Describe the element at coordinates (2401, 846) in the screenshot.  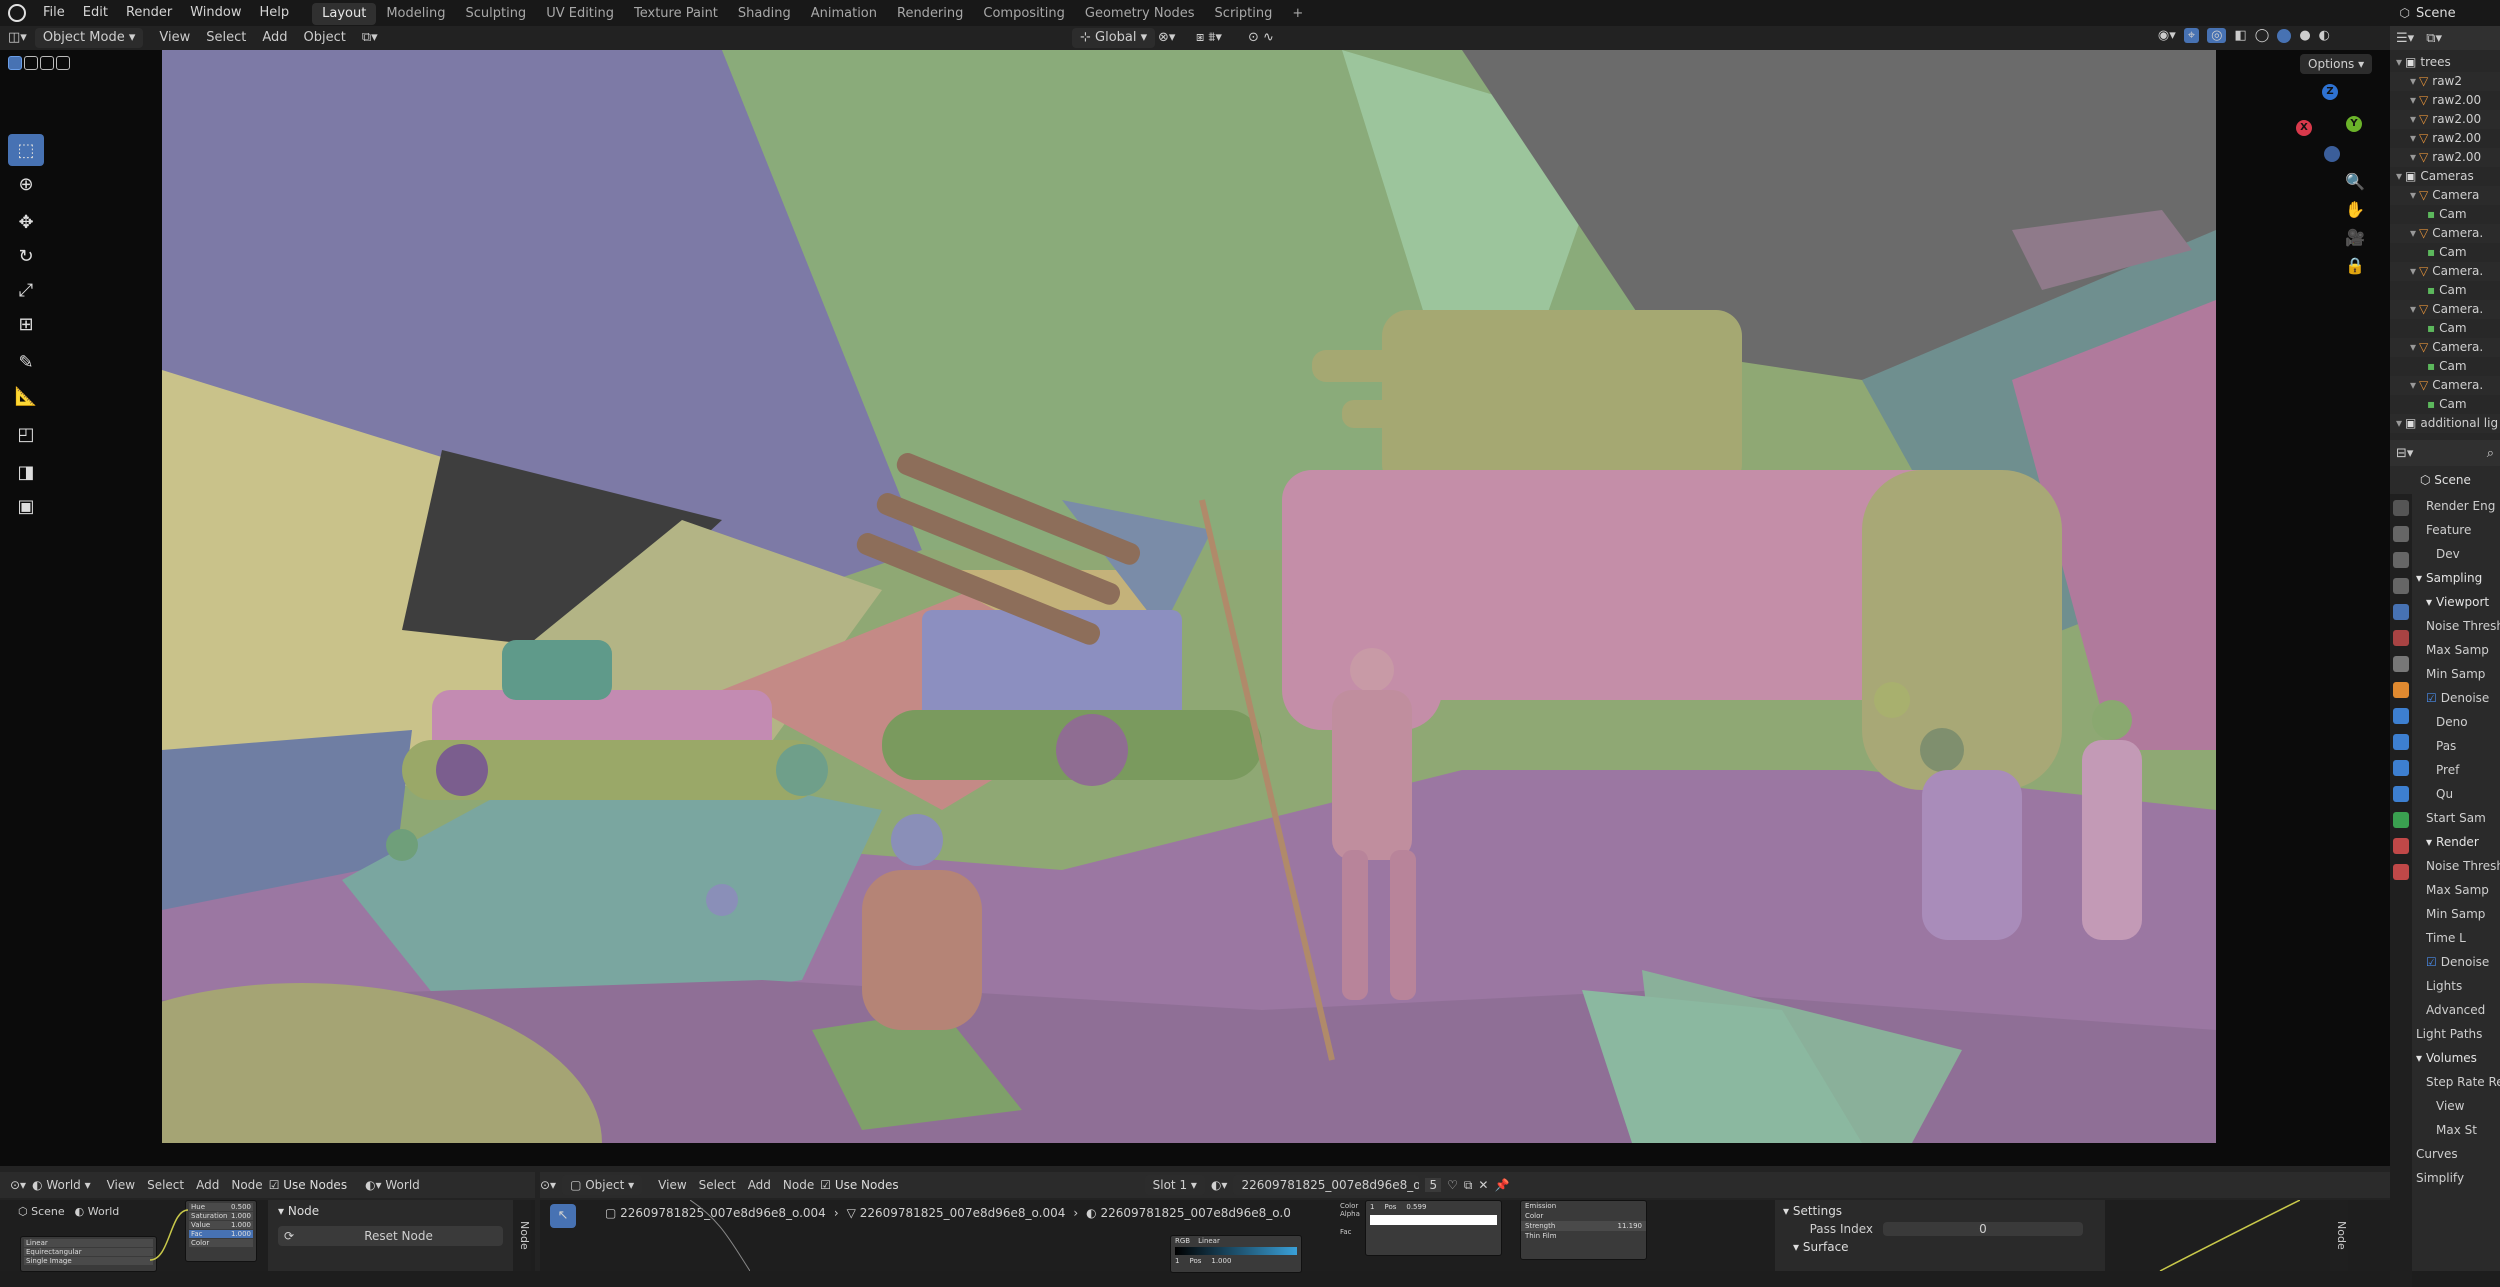
I see `material-tab-icon` at that location.